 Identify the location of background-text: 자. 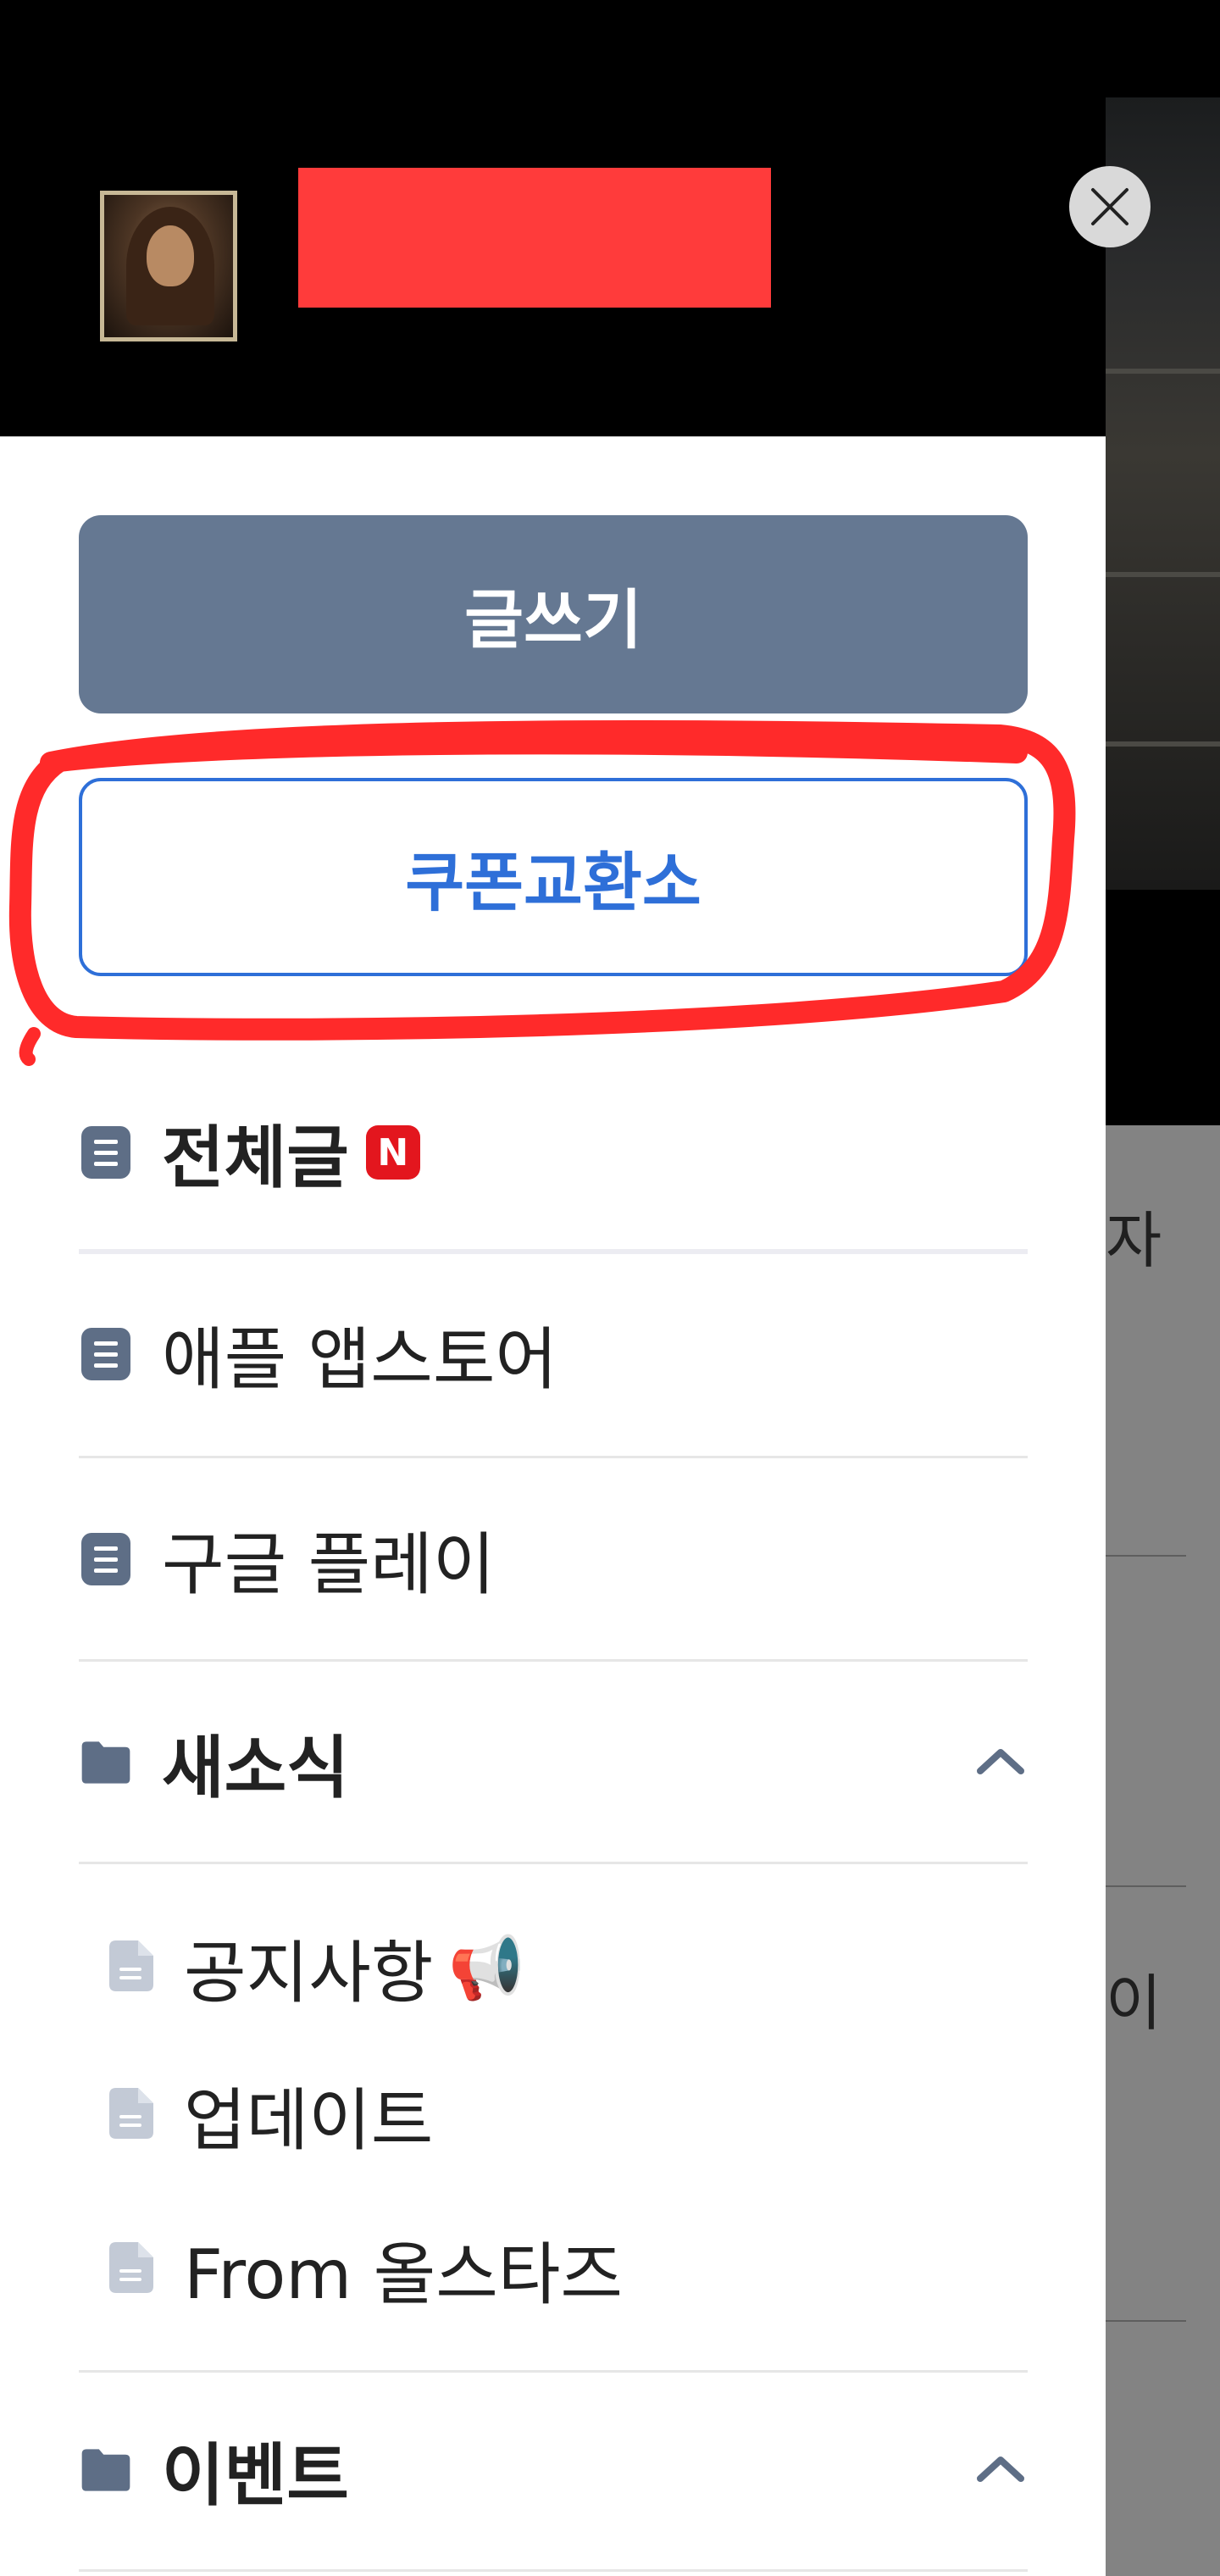
(1134, 1240).